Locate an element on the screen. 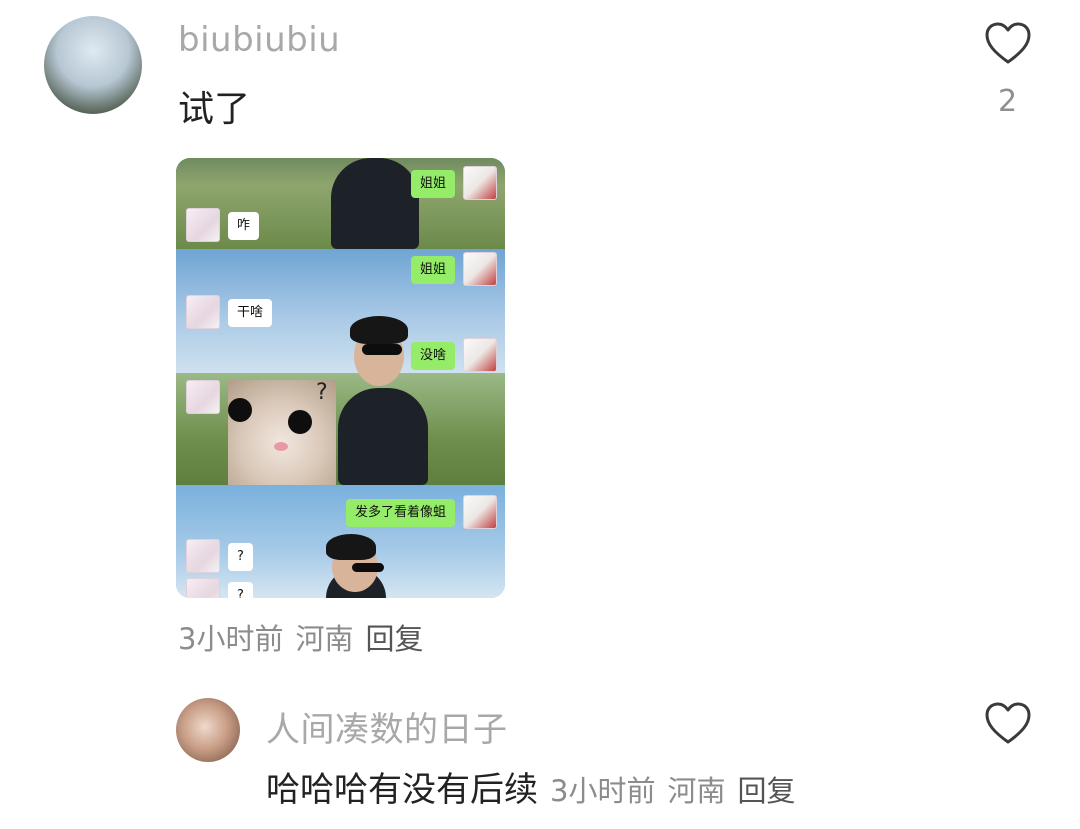 This screenshot has width=1080, height=829. reply-avatar is located at coordinates (208, 730).